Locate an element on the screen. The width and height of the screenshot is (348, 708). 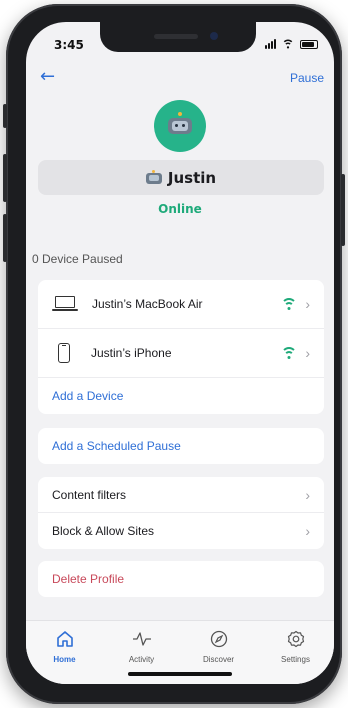
pause-button: Pause is located at coordinates (307, 78).